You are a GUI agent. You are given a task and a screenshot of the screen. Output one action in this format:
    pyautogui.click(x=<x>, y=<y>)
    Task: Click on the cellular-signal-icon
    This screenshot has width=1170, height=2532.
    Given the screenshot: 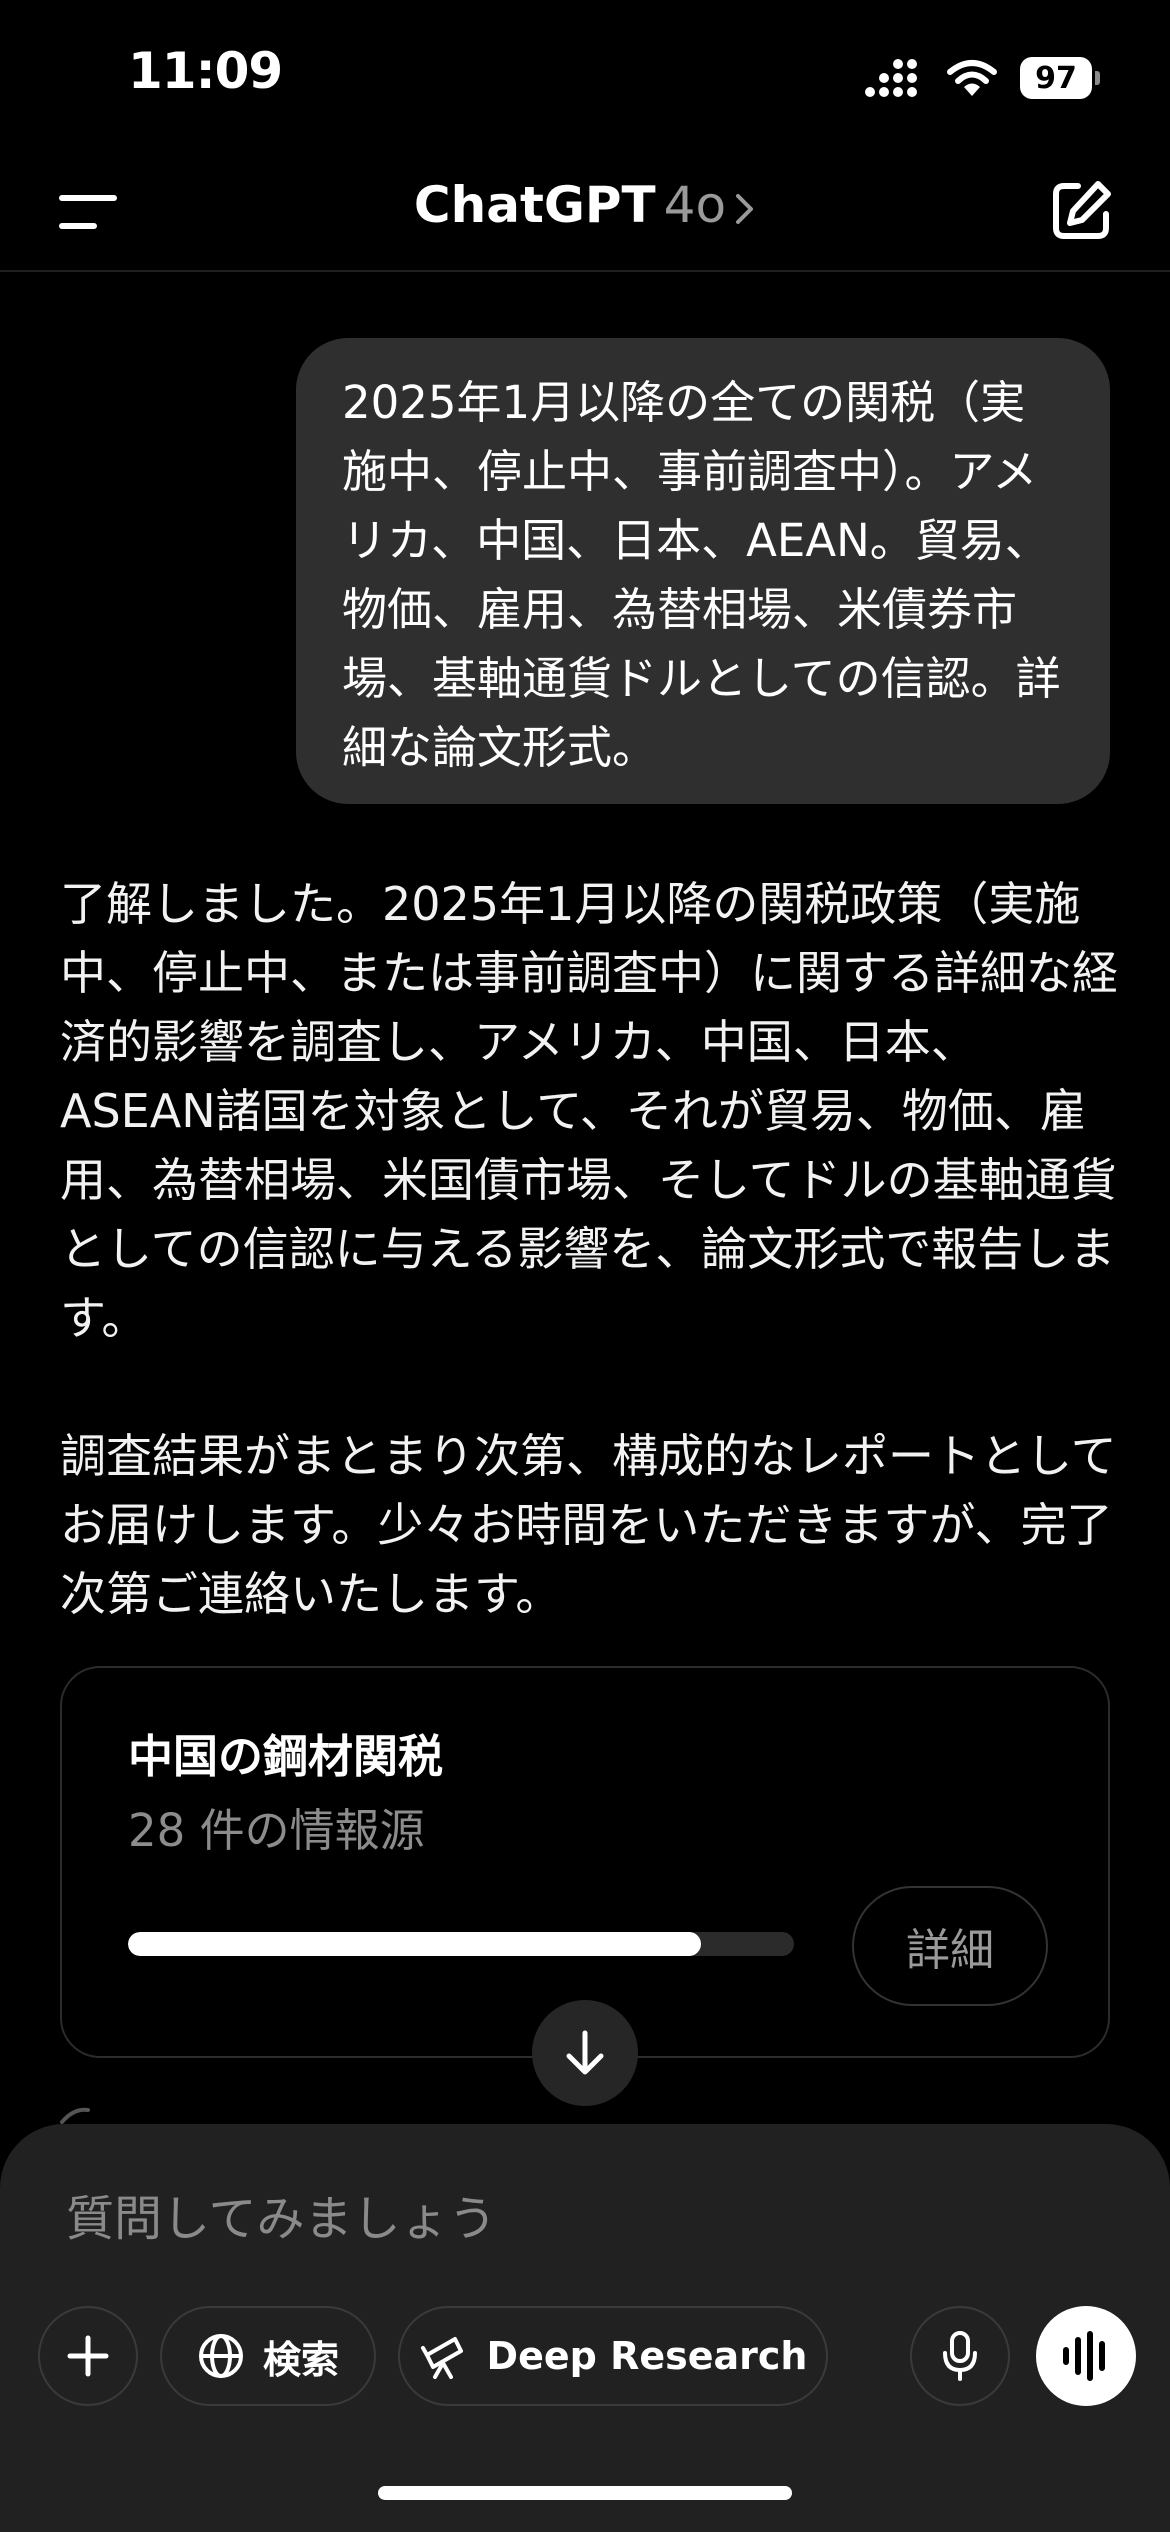 What is the action you would take?
    pyautogui.click(x=891, y=78)
    